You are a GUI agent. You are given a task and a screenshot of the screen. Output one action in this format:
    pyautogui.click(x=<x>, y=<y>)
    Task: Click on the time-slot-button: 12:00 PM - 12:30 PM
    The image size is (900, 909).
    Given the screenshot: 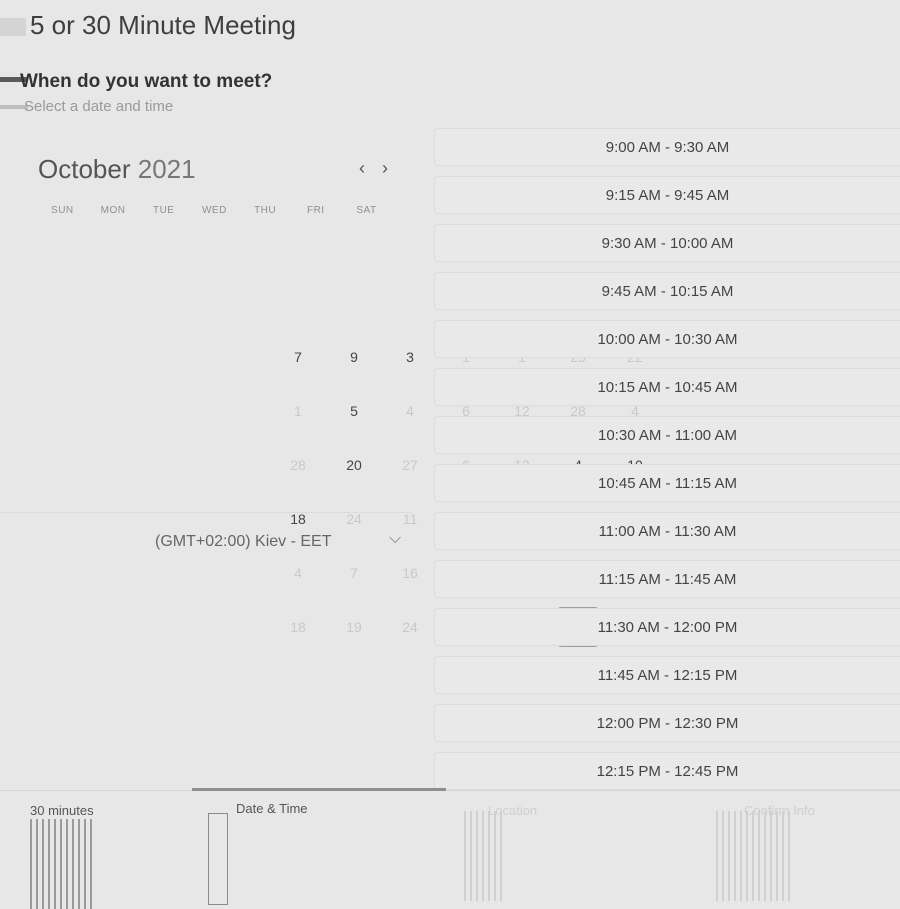 What is the action you would take?
    pyautogui.click(x=667, y=723)
    